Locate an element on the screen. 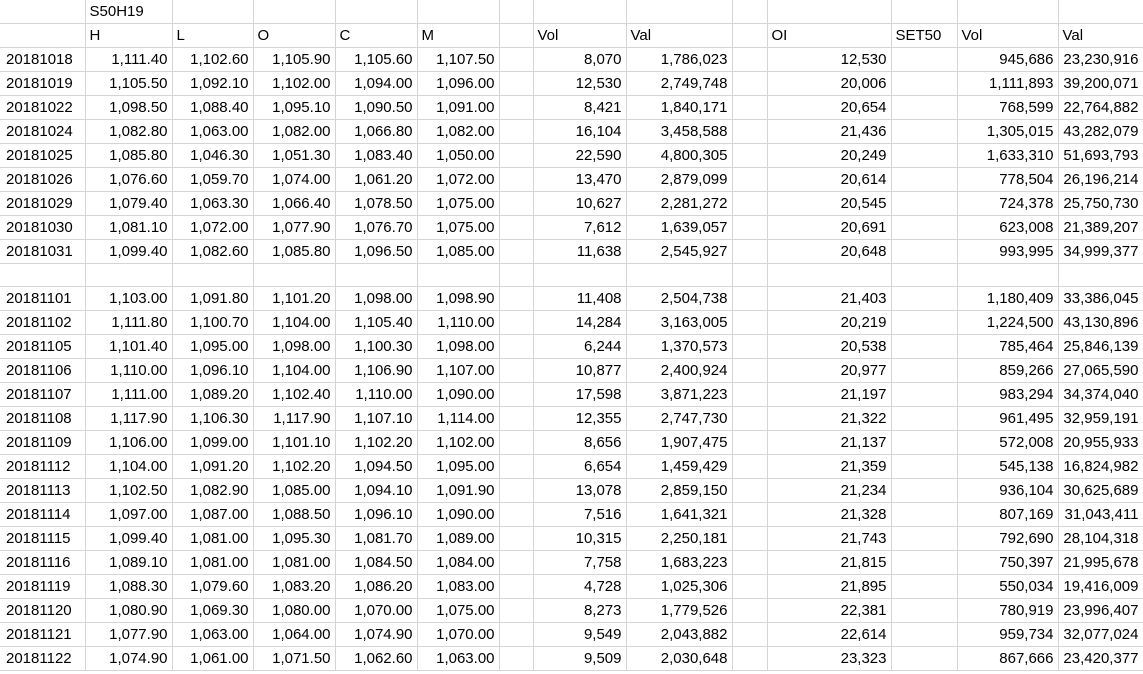  value-cell: 1,099.00 is located at coordinates (213, 442).